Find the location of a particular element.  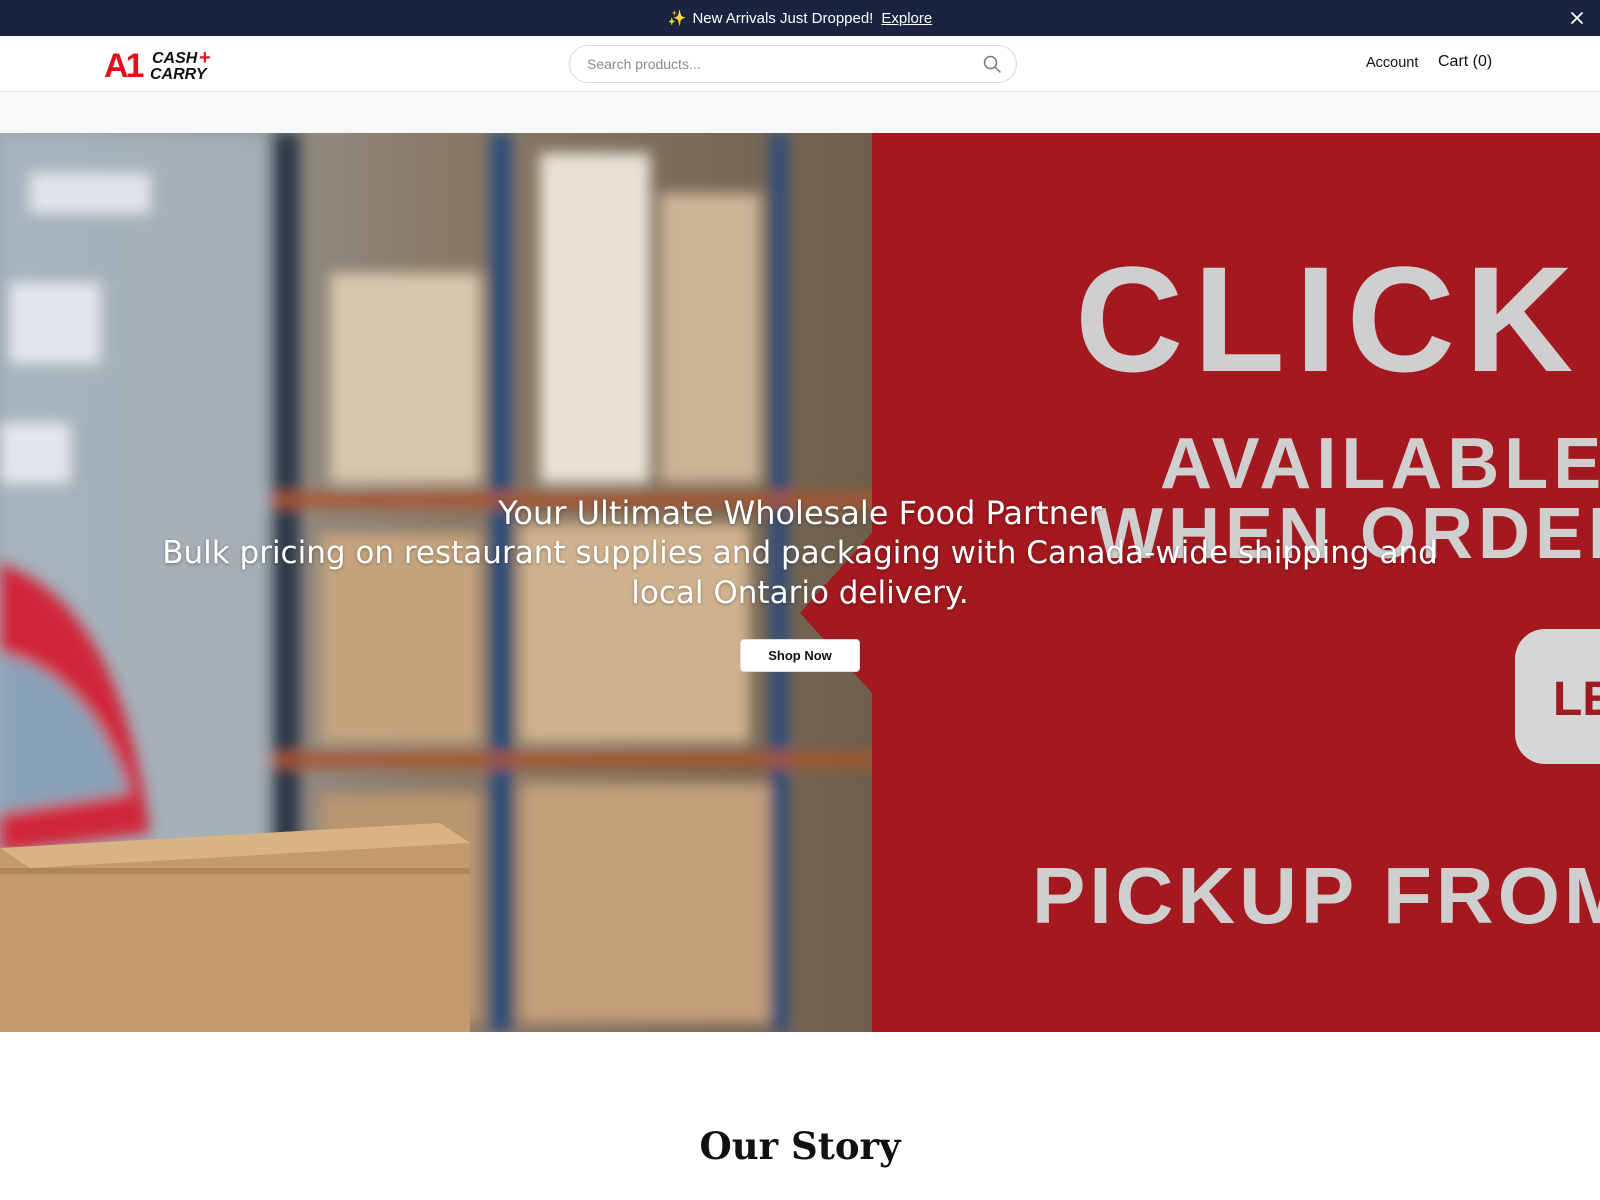

brand-logo: A1 CASH + CARRY is located at coordinates (164, 64).